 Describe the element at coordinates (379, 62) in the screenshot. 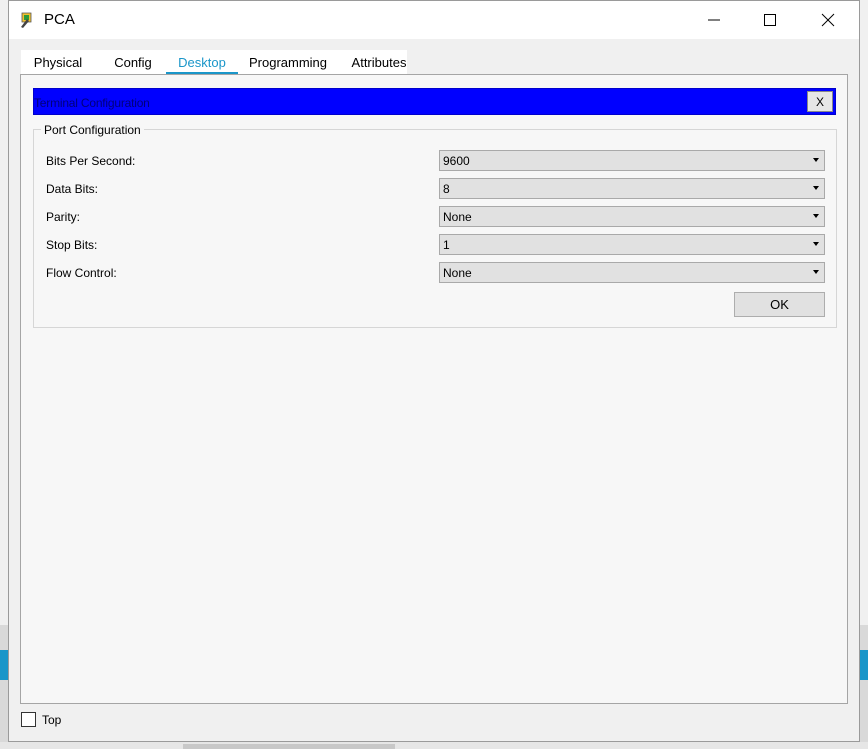

I see `tab-attributes: Attributes` at that location.